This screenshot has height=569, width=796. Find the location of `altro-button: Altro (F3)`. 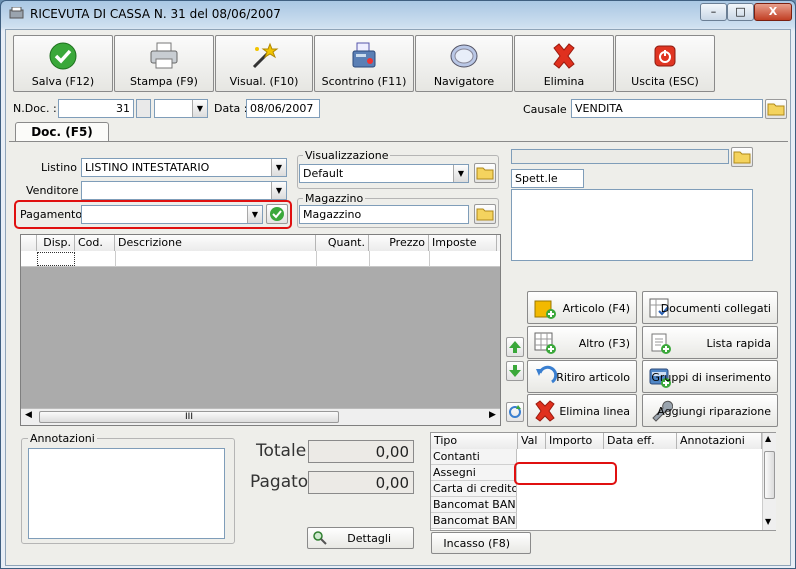

altro-button: Altro (F3) is located at coordinates (582, 342).